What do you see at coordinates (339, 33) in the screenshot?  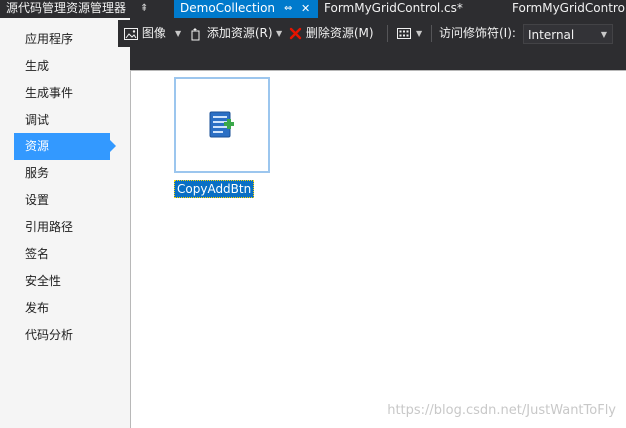 I see `remove-resource-label: 删除资源(M)` at bounding box center [339, 33].